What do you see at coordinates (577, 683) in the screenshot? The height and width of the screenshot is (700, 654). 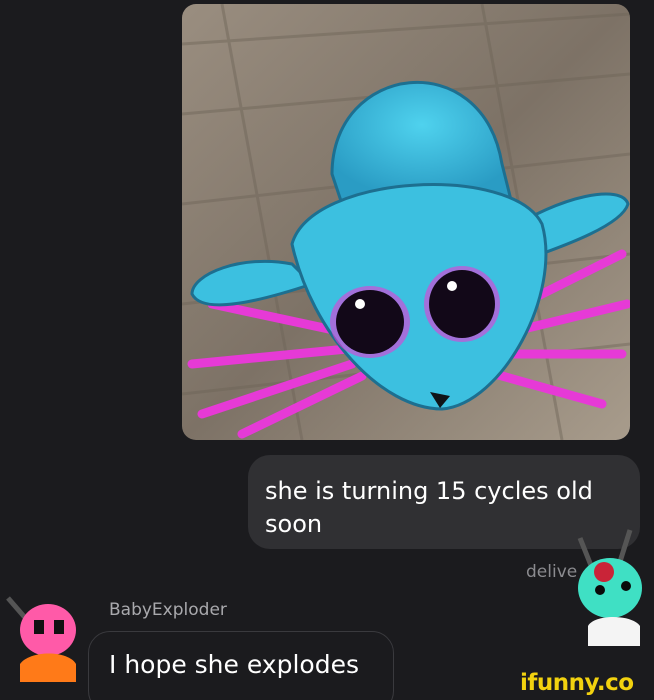 I see `ifunny-watermark: ifunny.co` at bounding box center [577, 683].